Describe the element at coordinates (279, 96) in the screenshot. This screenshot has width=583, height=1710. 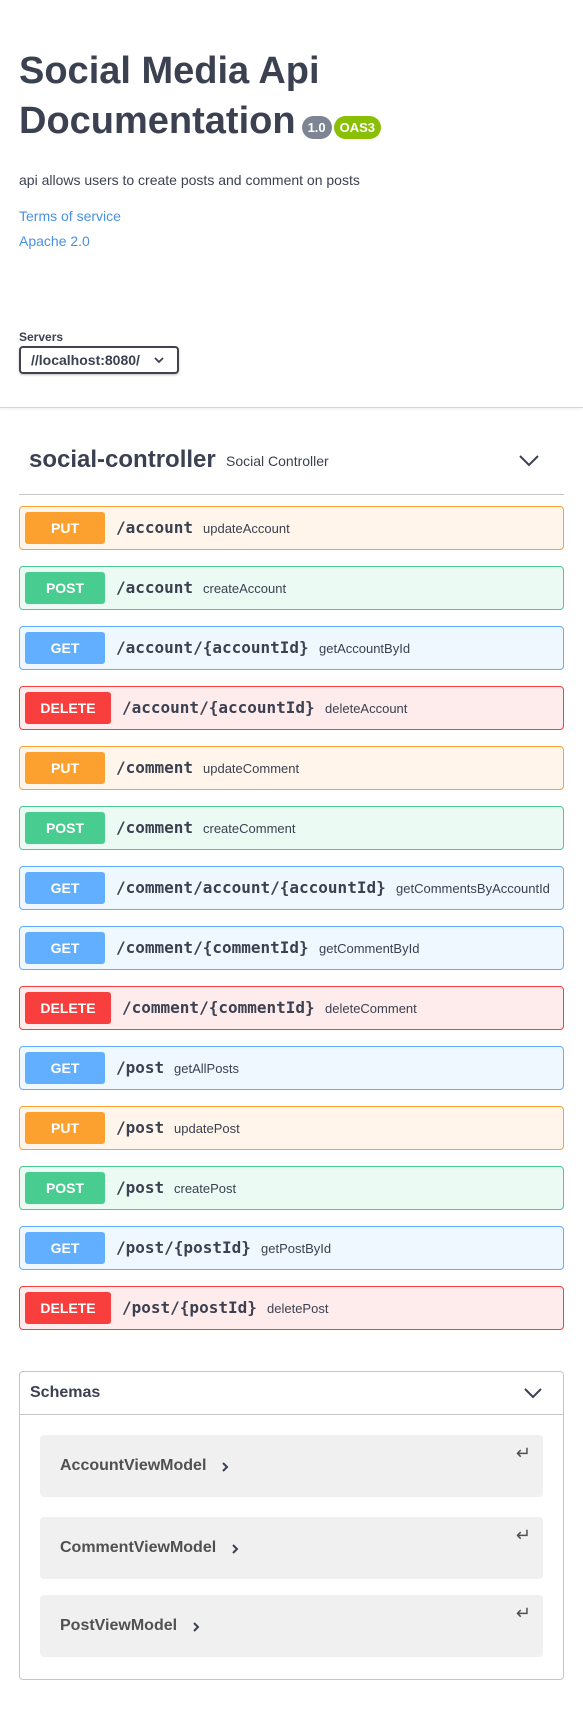
I see `page-title: Social Media Api Documentation 1.0 OAS3` at that location.